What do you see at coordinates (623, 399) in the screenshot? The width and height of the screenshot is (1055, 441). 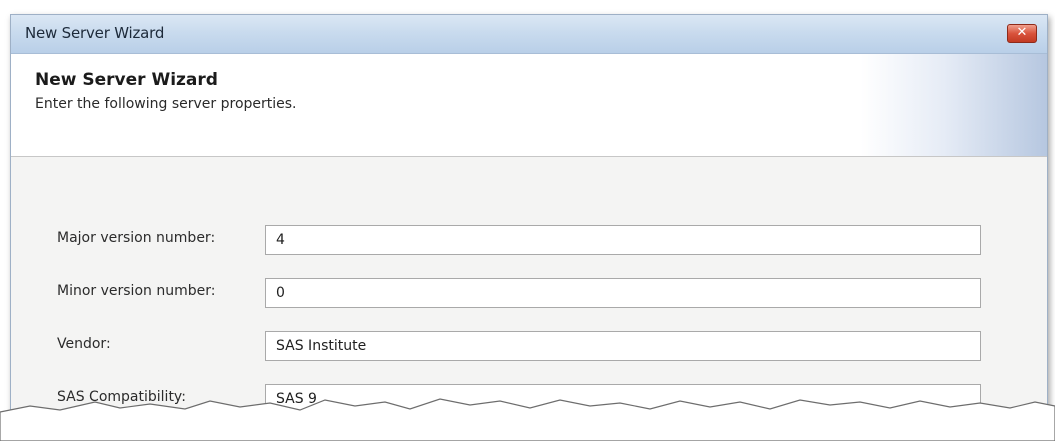 I see `sas-compatibility-input` at bounding box center [623, 399].